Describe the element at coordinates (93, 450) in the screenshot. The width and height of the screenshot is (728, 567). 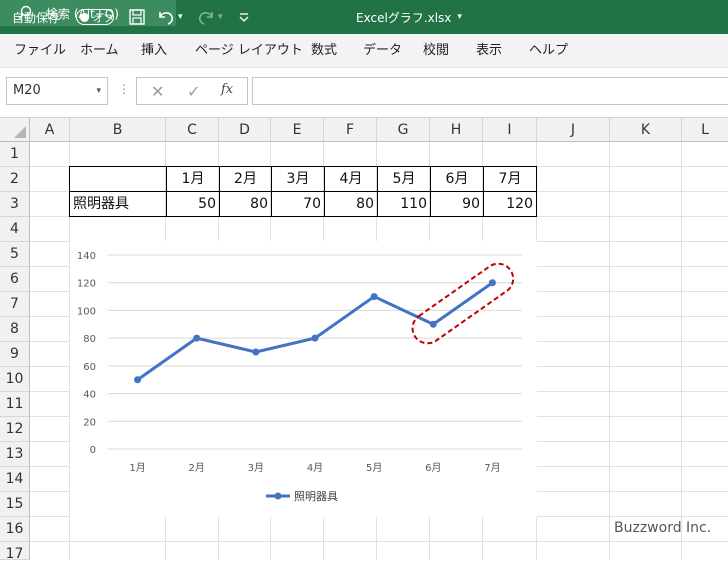
I see `y-tick-label: 0` at that location.